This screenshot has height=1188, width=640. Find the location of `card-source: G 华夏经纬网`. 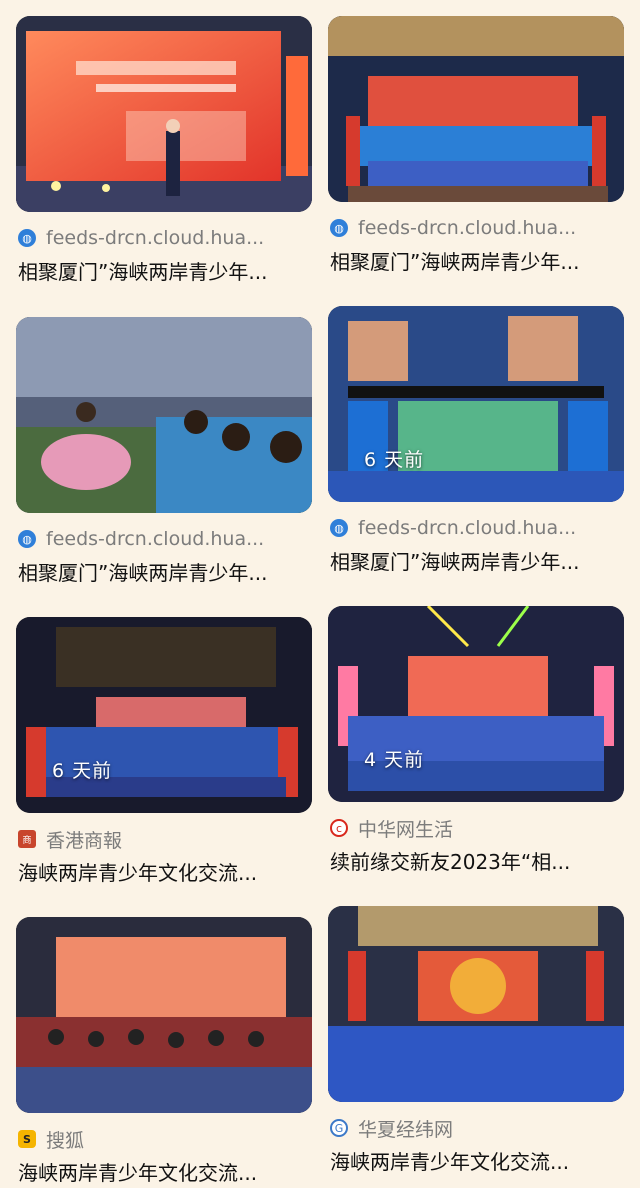

card-source: G 华夏经纬网 is located at coordinates (476, 1128).